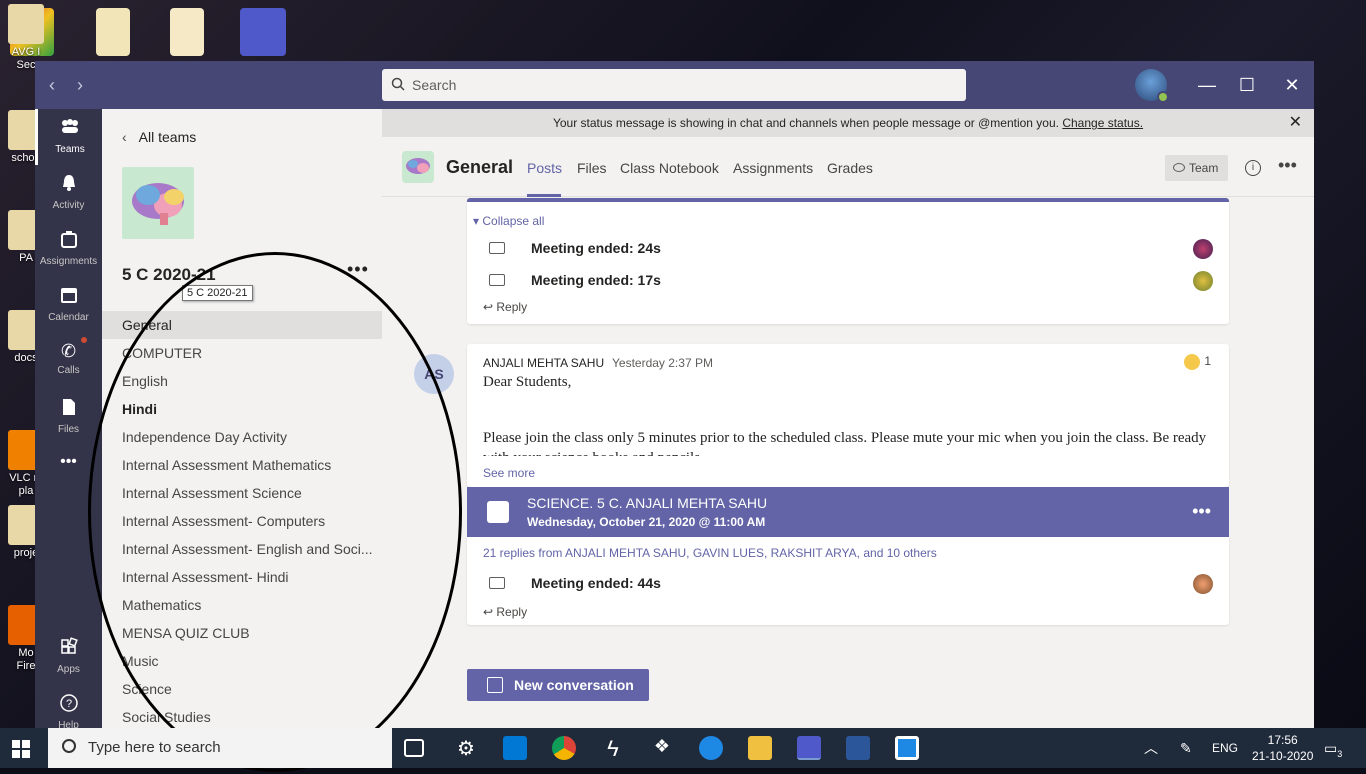 This screenshot has width=1366, height=774. What do you see at coordinates (1287, 165) in the screenshot?
I see `channel-more-options-button: •••` at bounding box center [1287, 165].